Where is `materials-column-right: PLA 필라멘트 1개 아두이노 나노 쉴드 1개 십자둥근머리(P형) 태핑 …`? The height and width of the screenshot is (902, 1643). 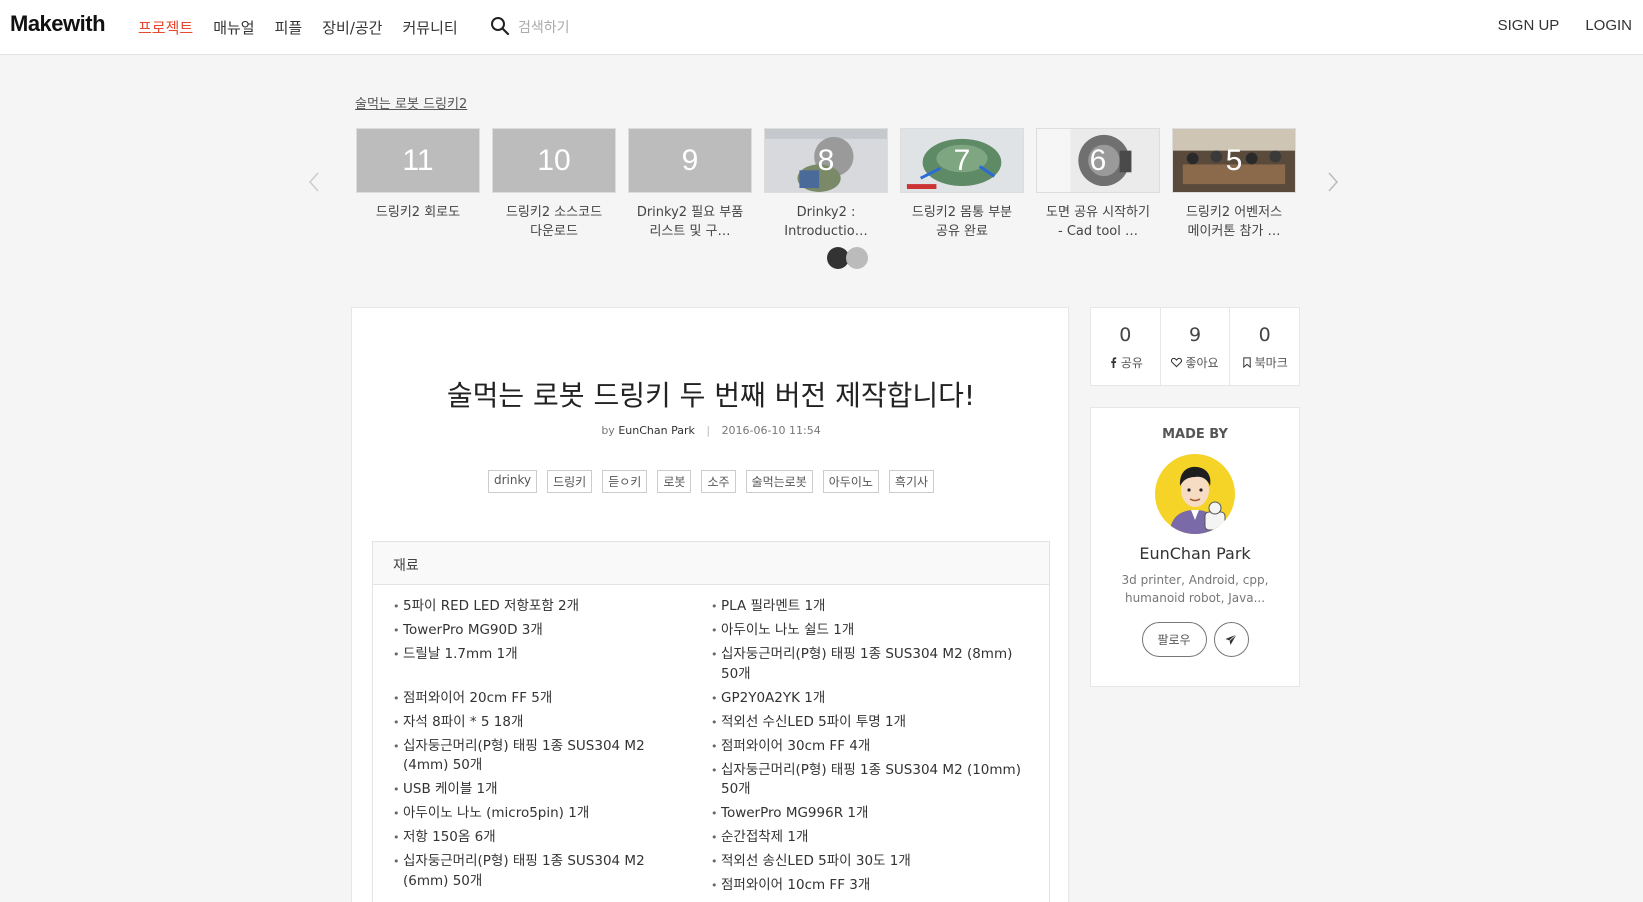
materials-column-right: PLA 필라멘트 1개 아두이노 나노 쉴드 1개 십자둥근머리(P형) 태핑 … is located at coordinates (861, 748).